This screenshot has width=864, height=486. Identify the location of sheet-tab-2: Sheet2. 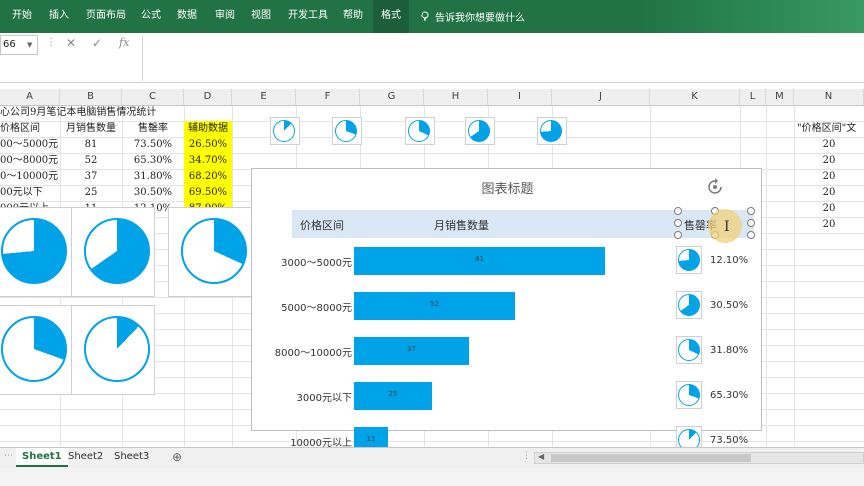
(85, 457).